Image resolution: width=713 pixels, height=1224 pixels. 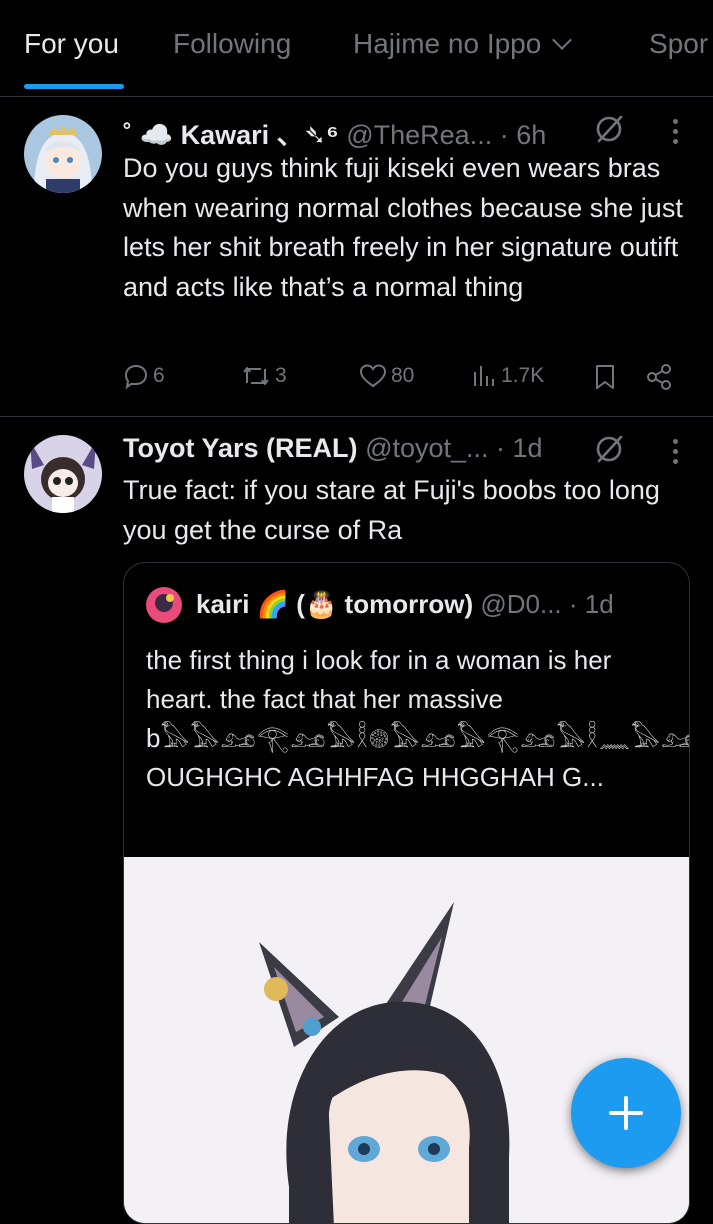 What do you see at coordinates (403, 375) in the screenshot?
I see `like-count: 80` at bounding box center [403, 375].